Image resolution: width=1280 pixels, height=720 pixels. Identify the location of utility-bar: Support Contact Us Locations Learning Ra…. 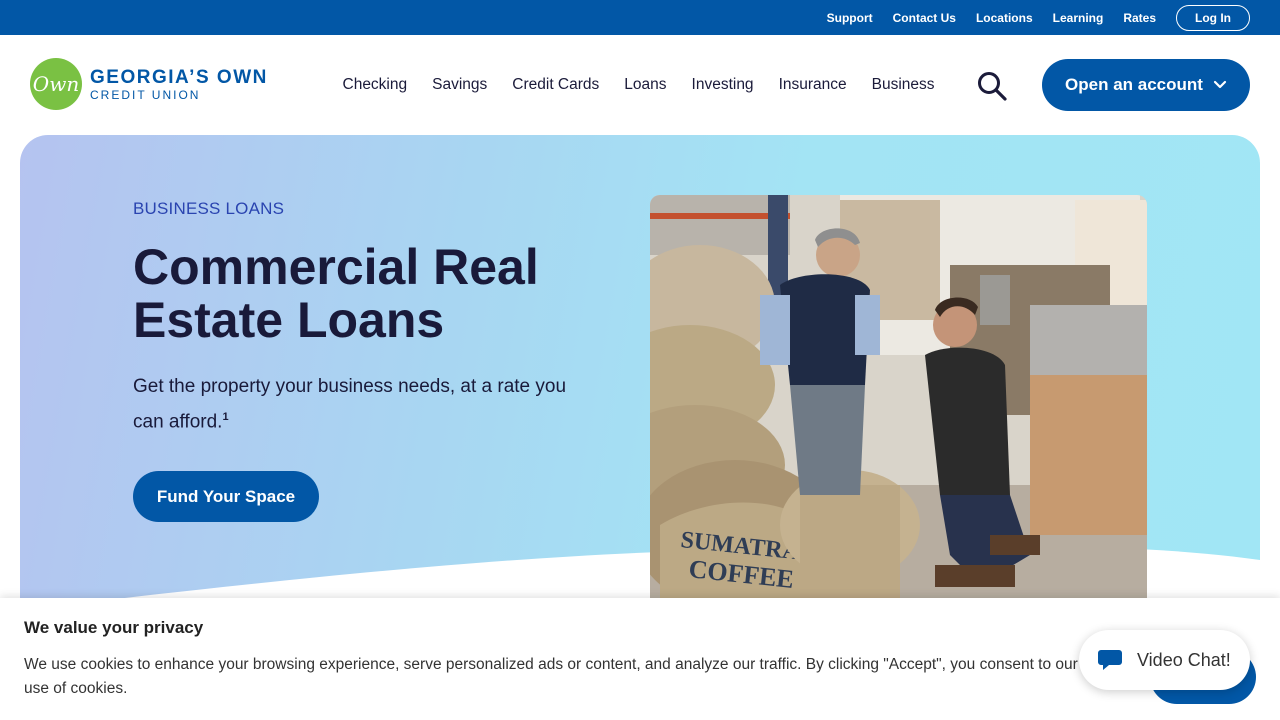
(640, 17).